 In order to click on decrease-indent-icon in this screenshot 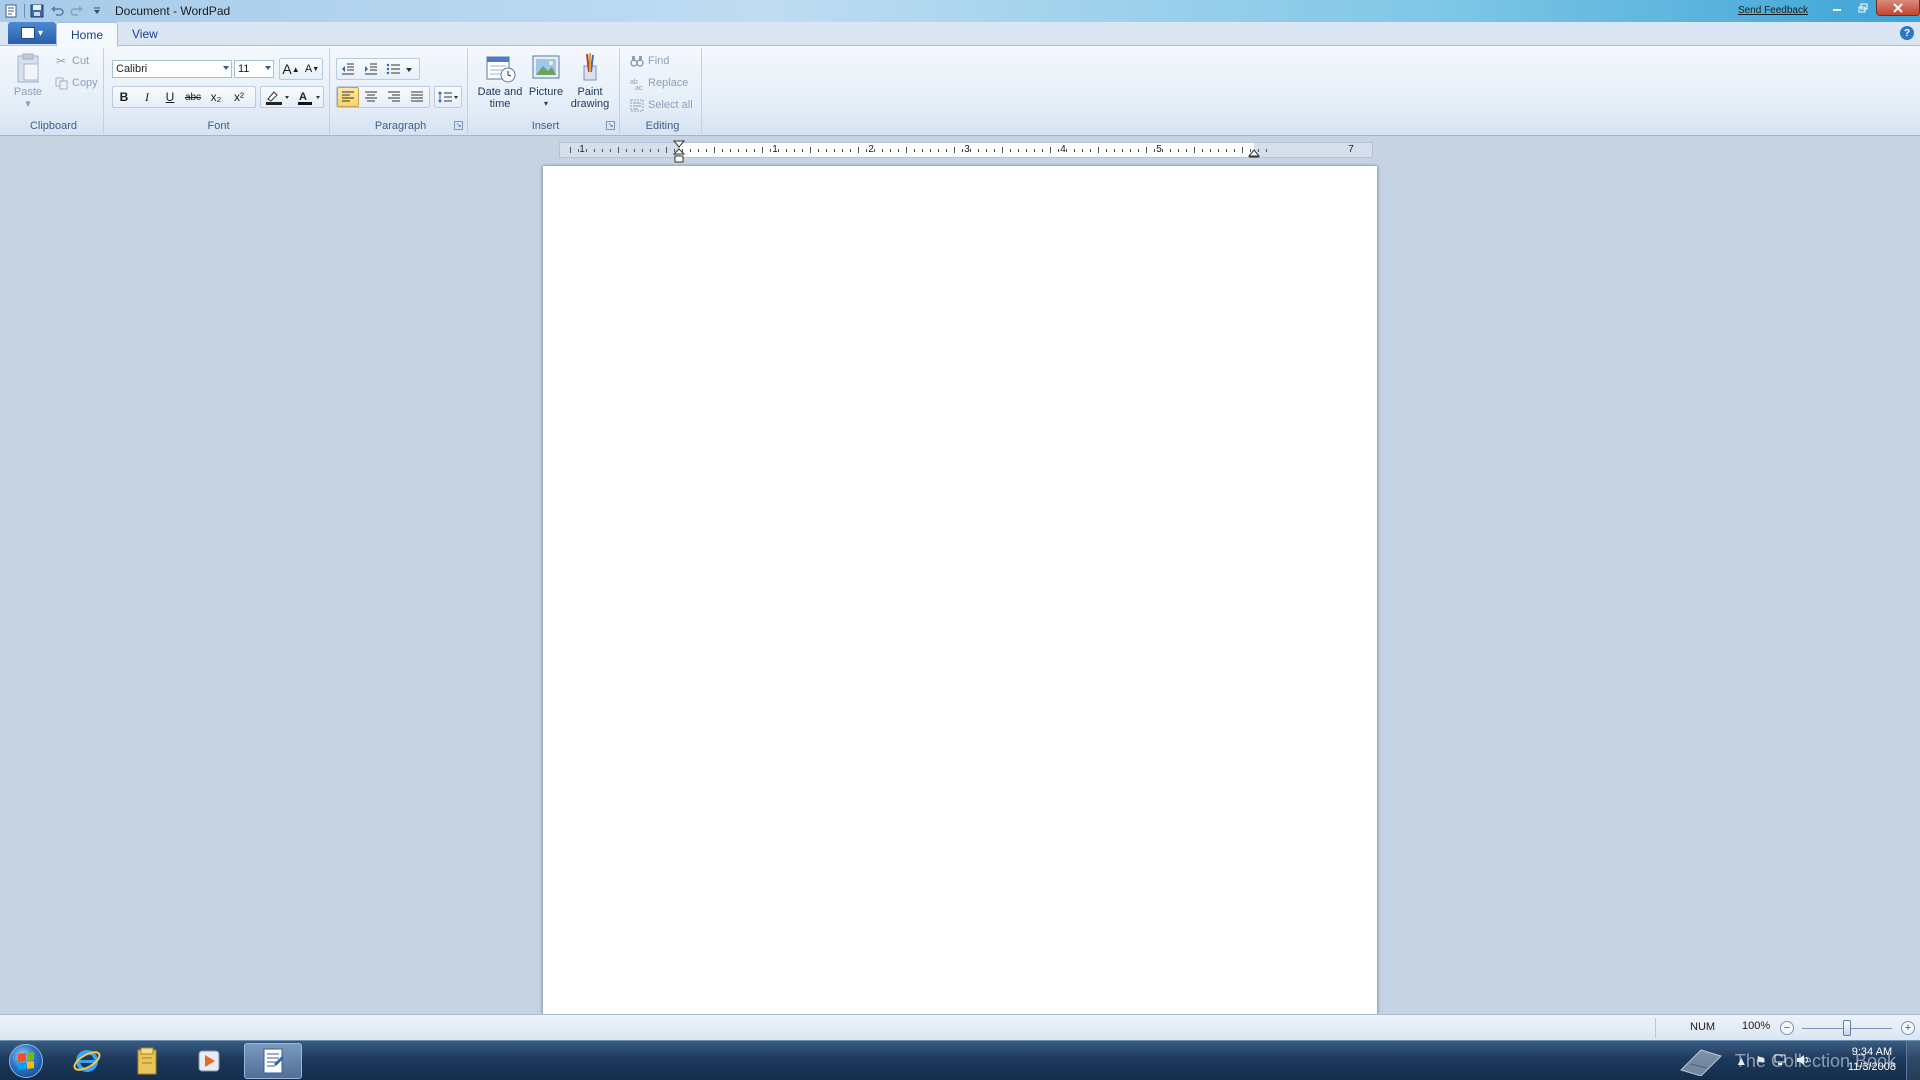, I will do `click(348, 69)`.